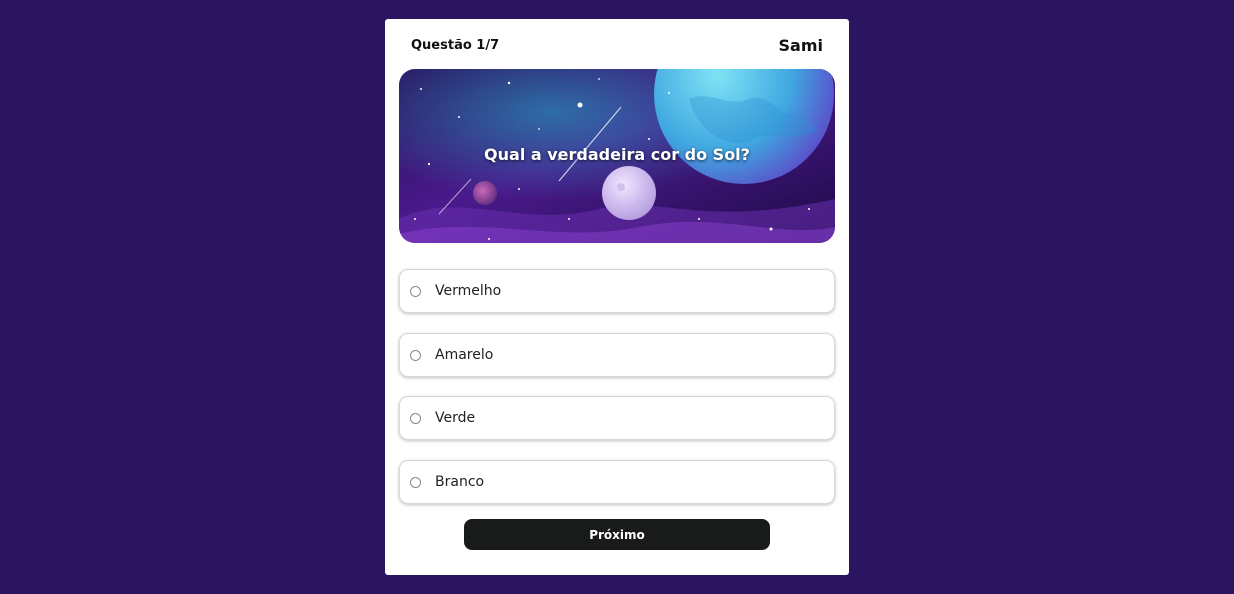 This screenshot has height=594, width=1234. What do you see at coordinates (800, 45) in the screenshot?
I see `username: Sami` at bounding box center [800, 45].